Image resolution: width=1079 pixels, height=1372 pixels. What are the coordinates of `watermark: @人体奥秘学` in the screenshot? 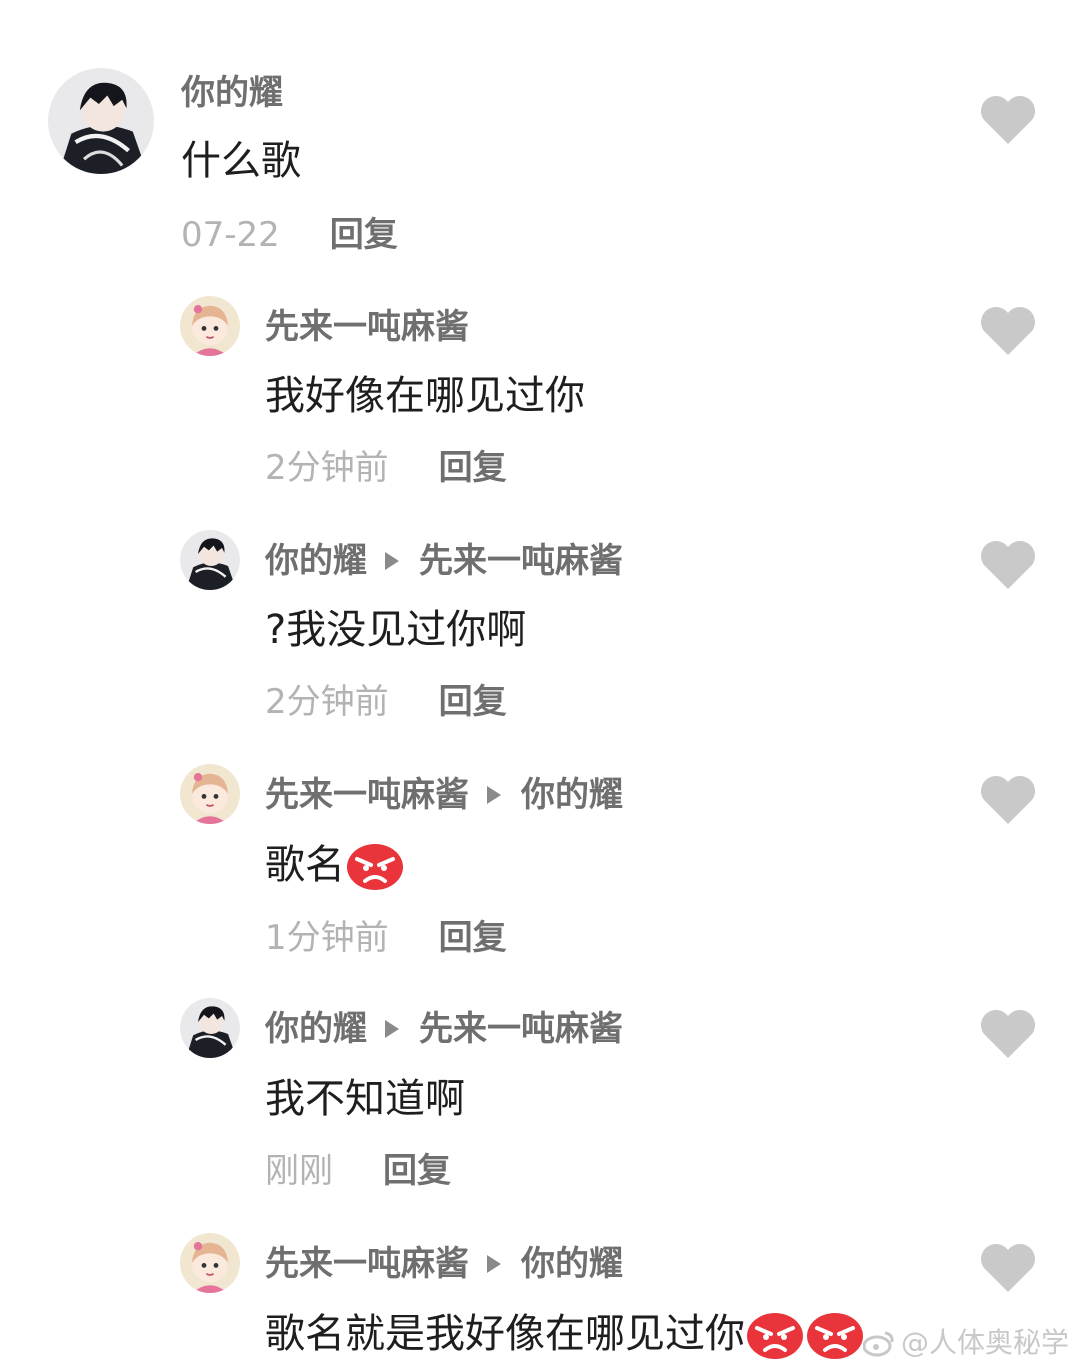 It's located at (965, 1343).